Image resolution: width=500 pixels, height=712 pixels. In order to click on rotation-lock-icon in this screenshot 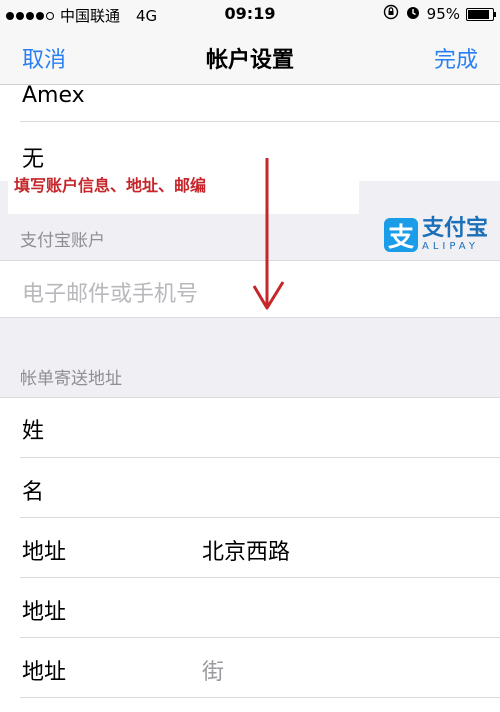, I will do `click(391, 14)`.